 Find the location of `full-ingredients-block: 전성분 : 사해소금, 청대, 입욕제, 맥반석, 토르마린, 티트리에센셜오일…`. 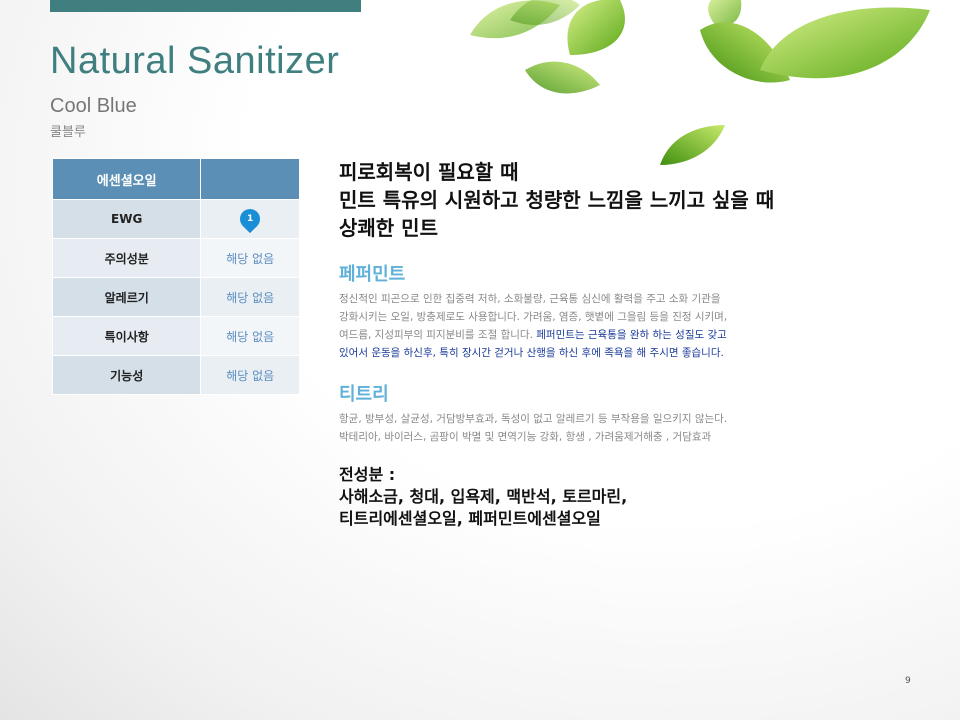

full-ingredients-block: 전성분 : 사해소금, 청대, 입욕제, 맥반석, 토르마린, 티트리에센셜오일… is located at coordinates (483, 497).